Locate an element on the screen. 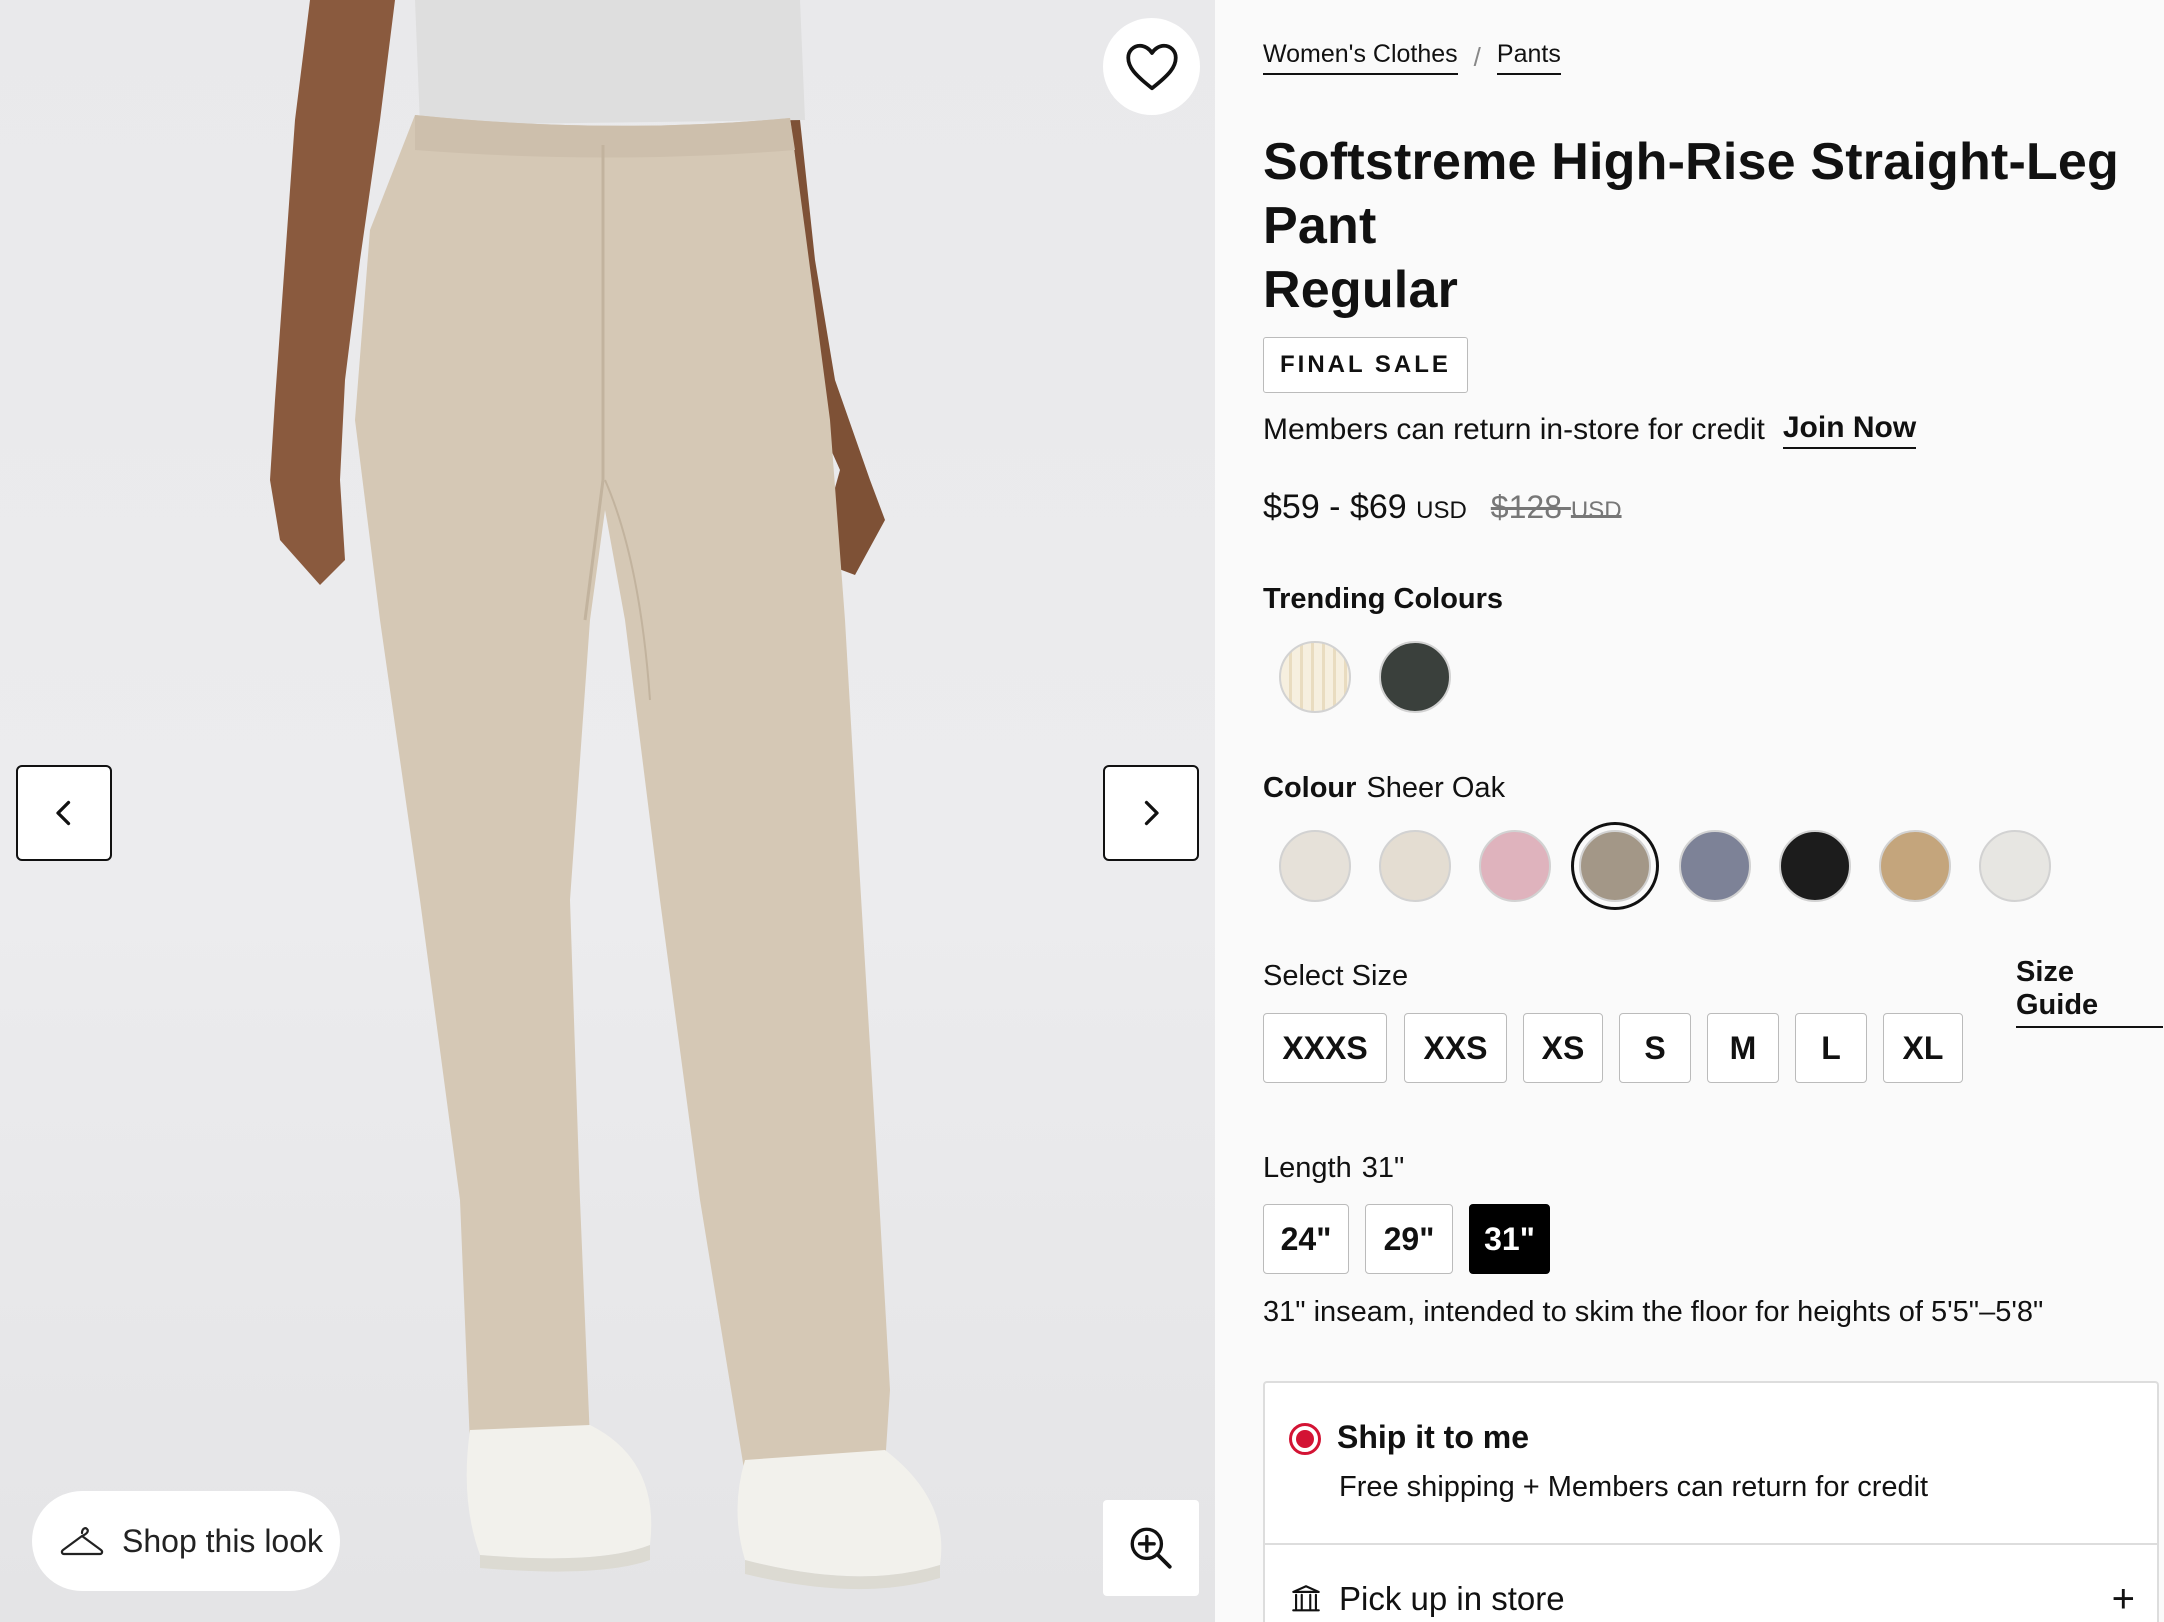 Image resolution: width=2164 pixels, height=1622 pixels. length-option-24: 24" is located at coordinates (1306, 1239).